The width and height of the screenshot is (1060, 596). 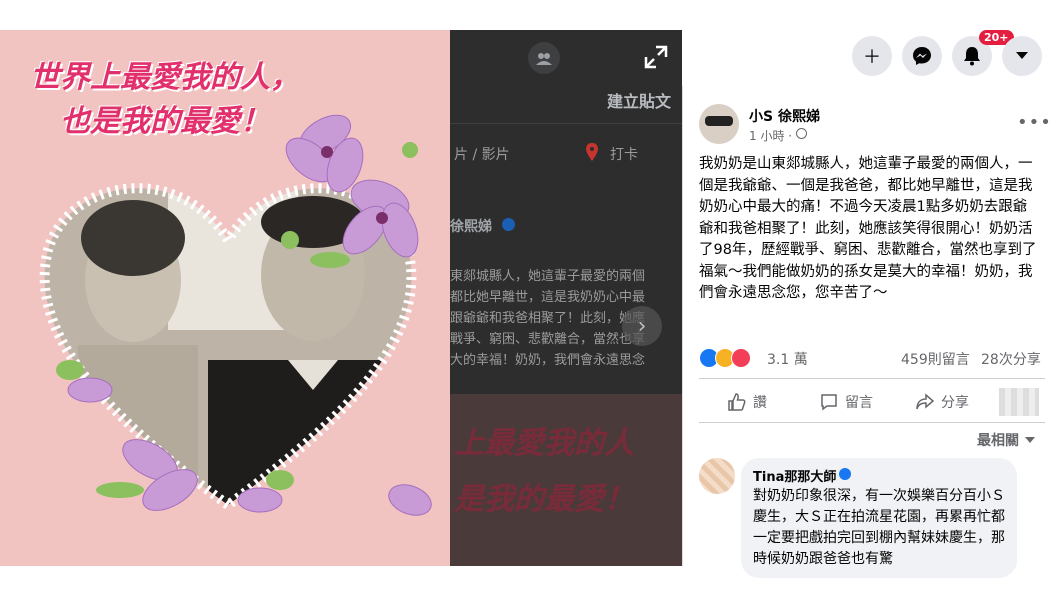 I want to click on comment-label: 留言, so click(x=859, y=403).